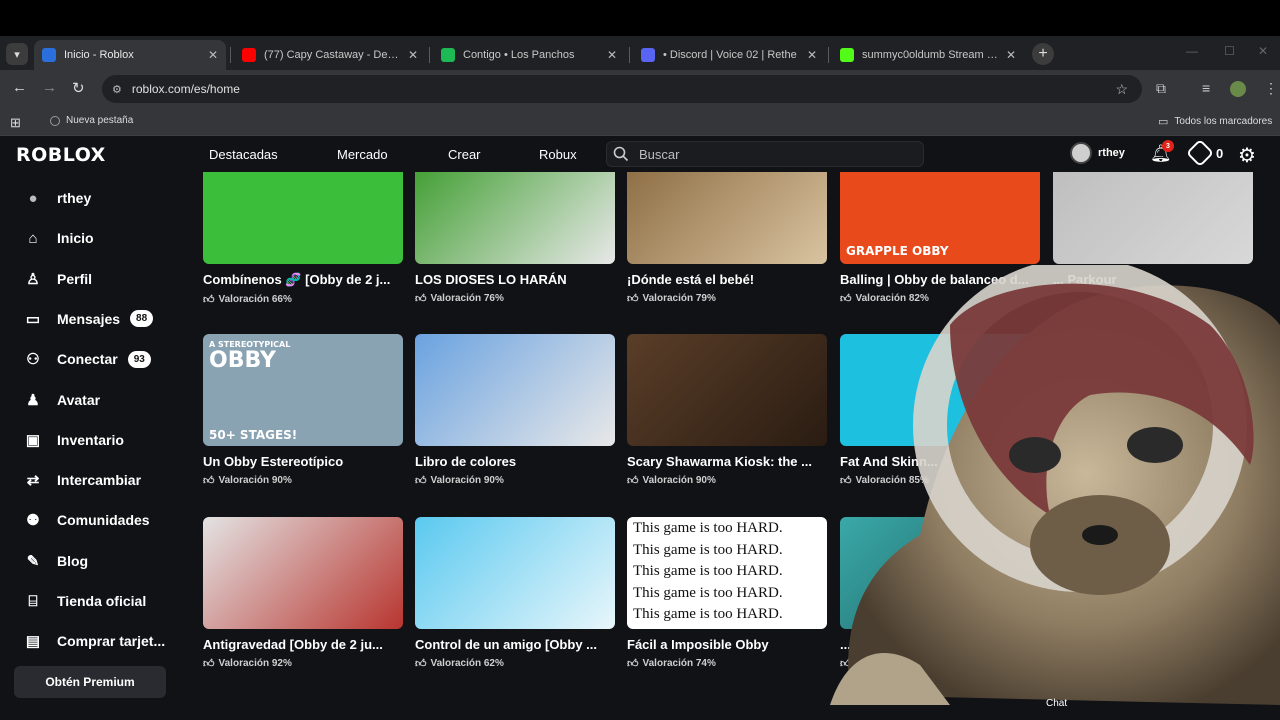 Image resolution: width=1280 pixels, height=720 pixels. I want to click on header-user: rthey, so click(1097, 153).